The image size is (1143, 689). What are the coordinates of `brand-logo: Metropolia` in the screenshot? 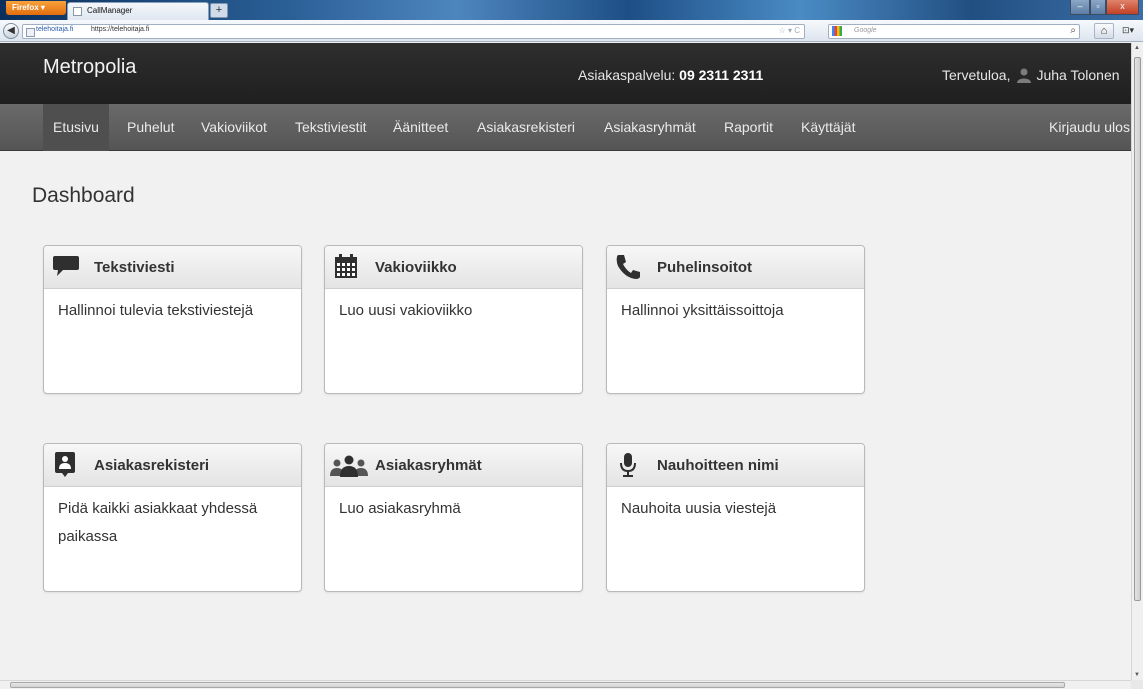 It's located at (89, 67).